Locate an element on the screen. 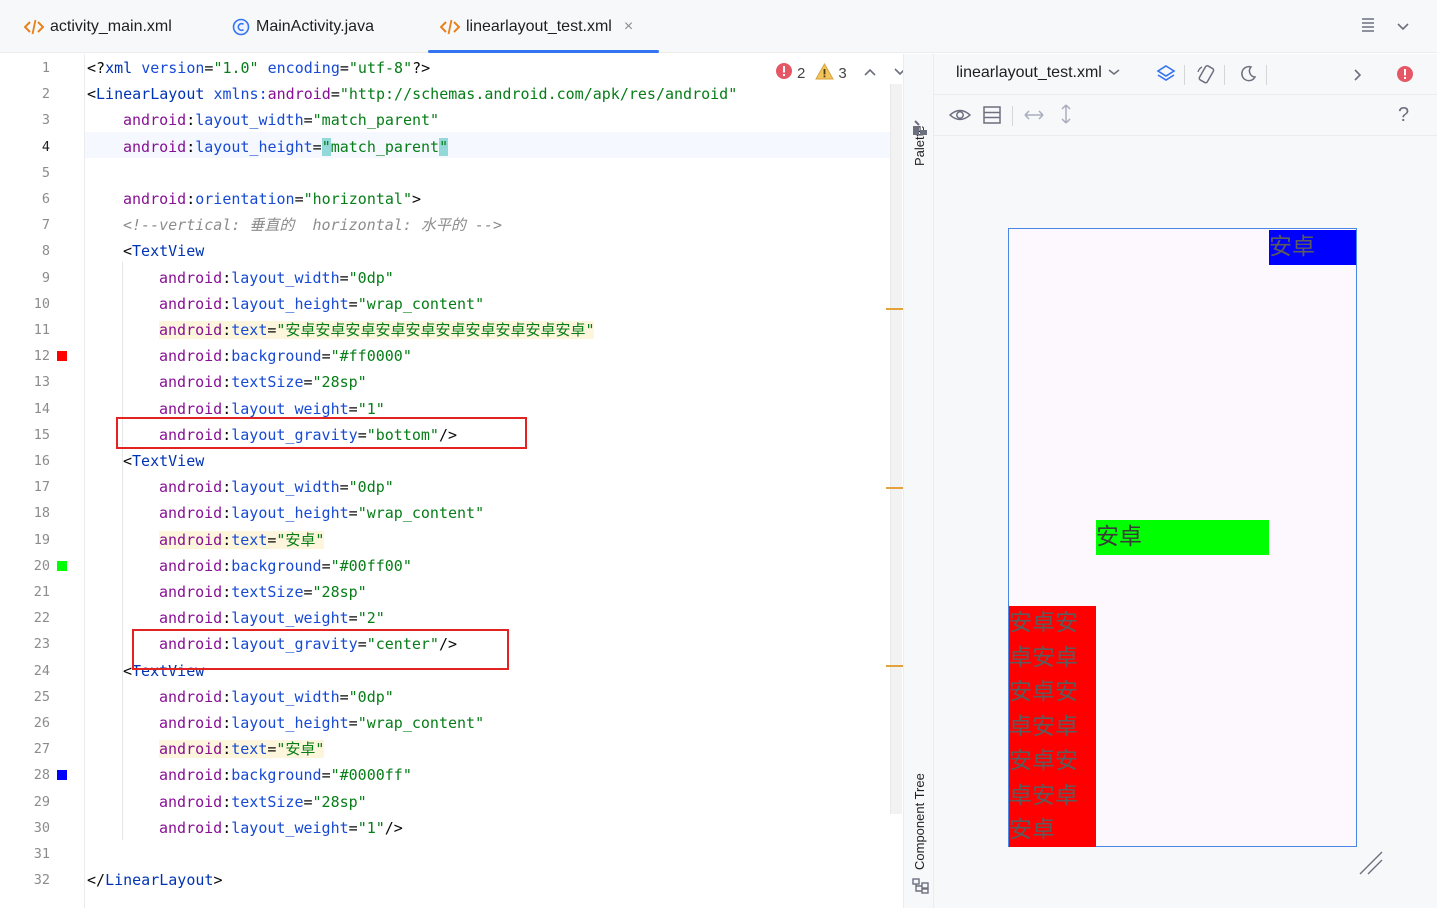  code-token: LinearLayout is located at coordinates (159, 880).